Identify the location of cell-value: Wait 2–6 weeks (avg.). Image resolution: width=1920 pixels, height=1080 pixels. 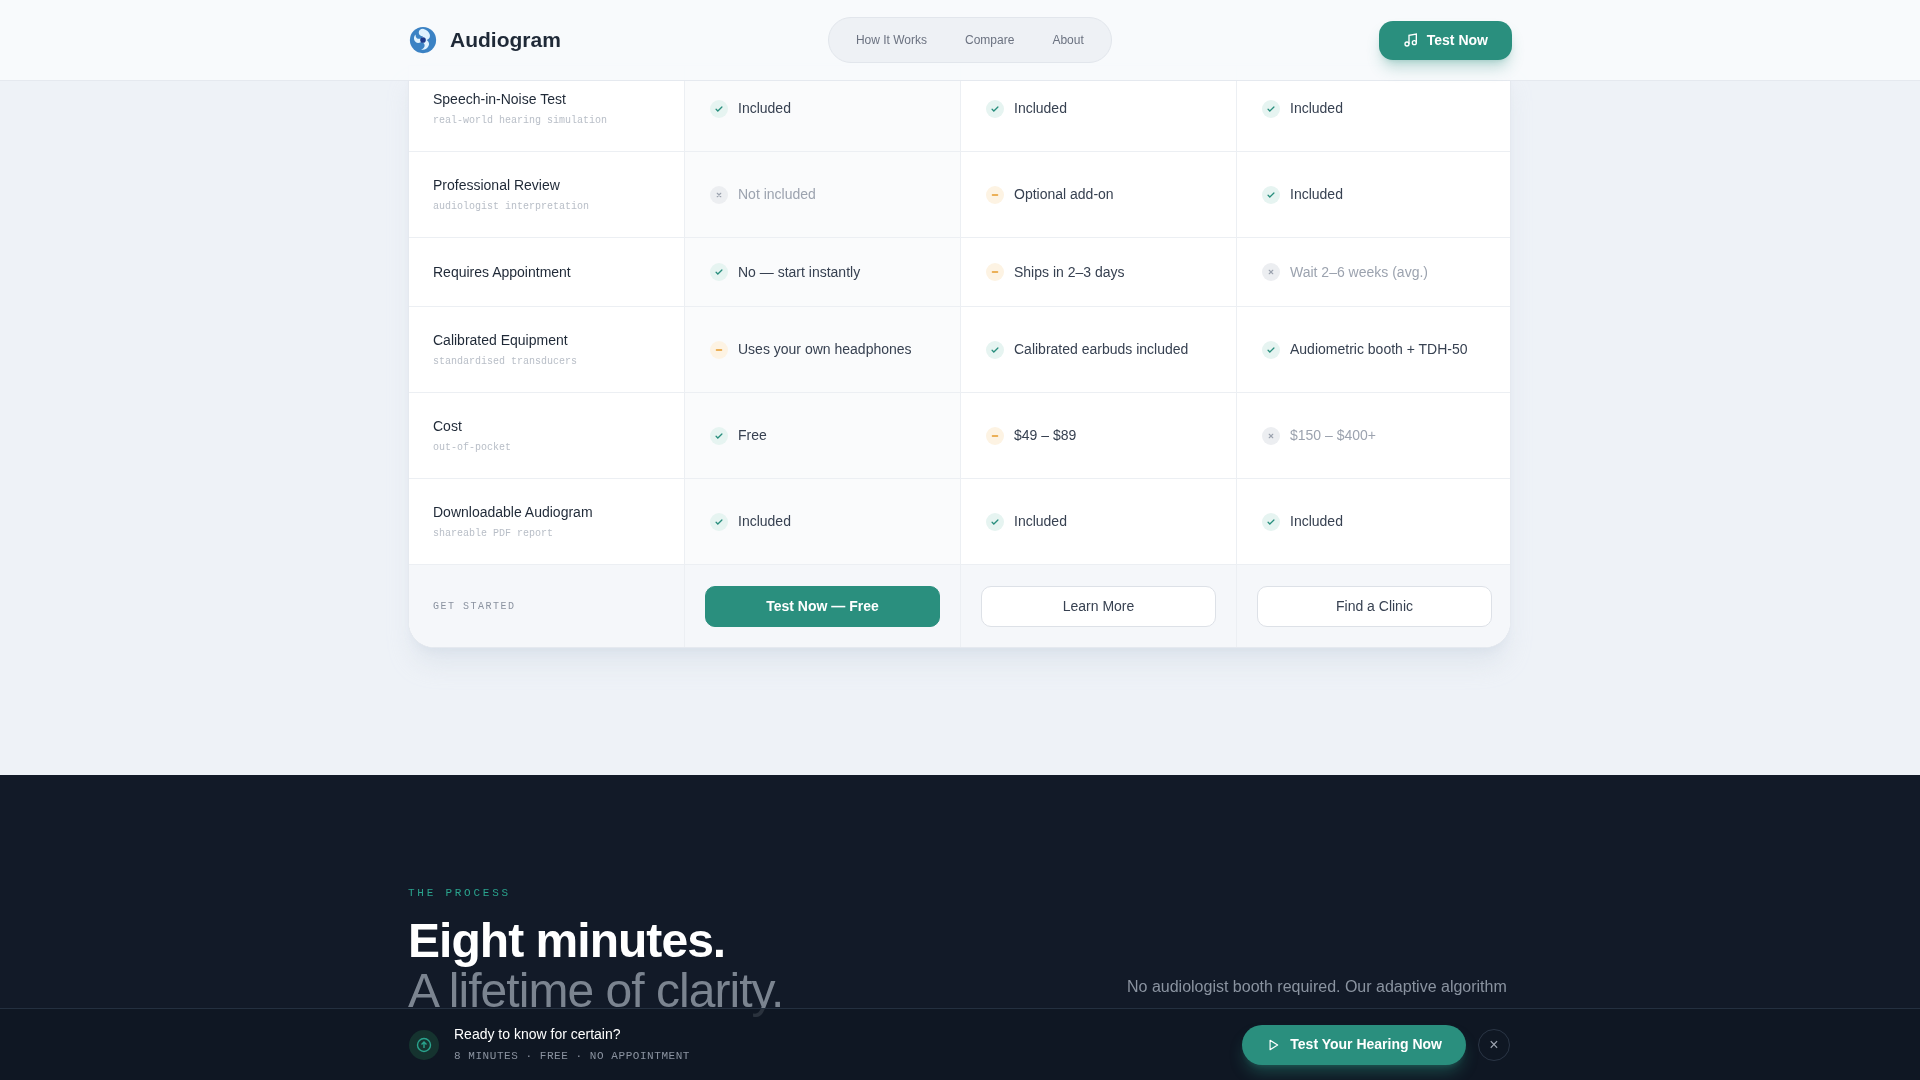
(1359, 272).